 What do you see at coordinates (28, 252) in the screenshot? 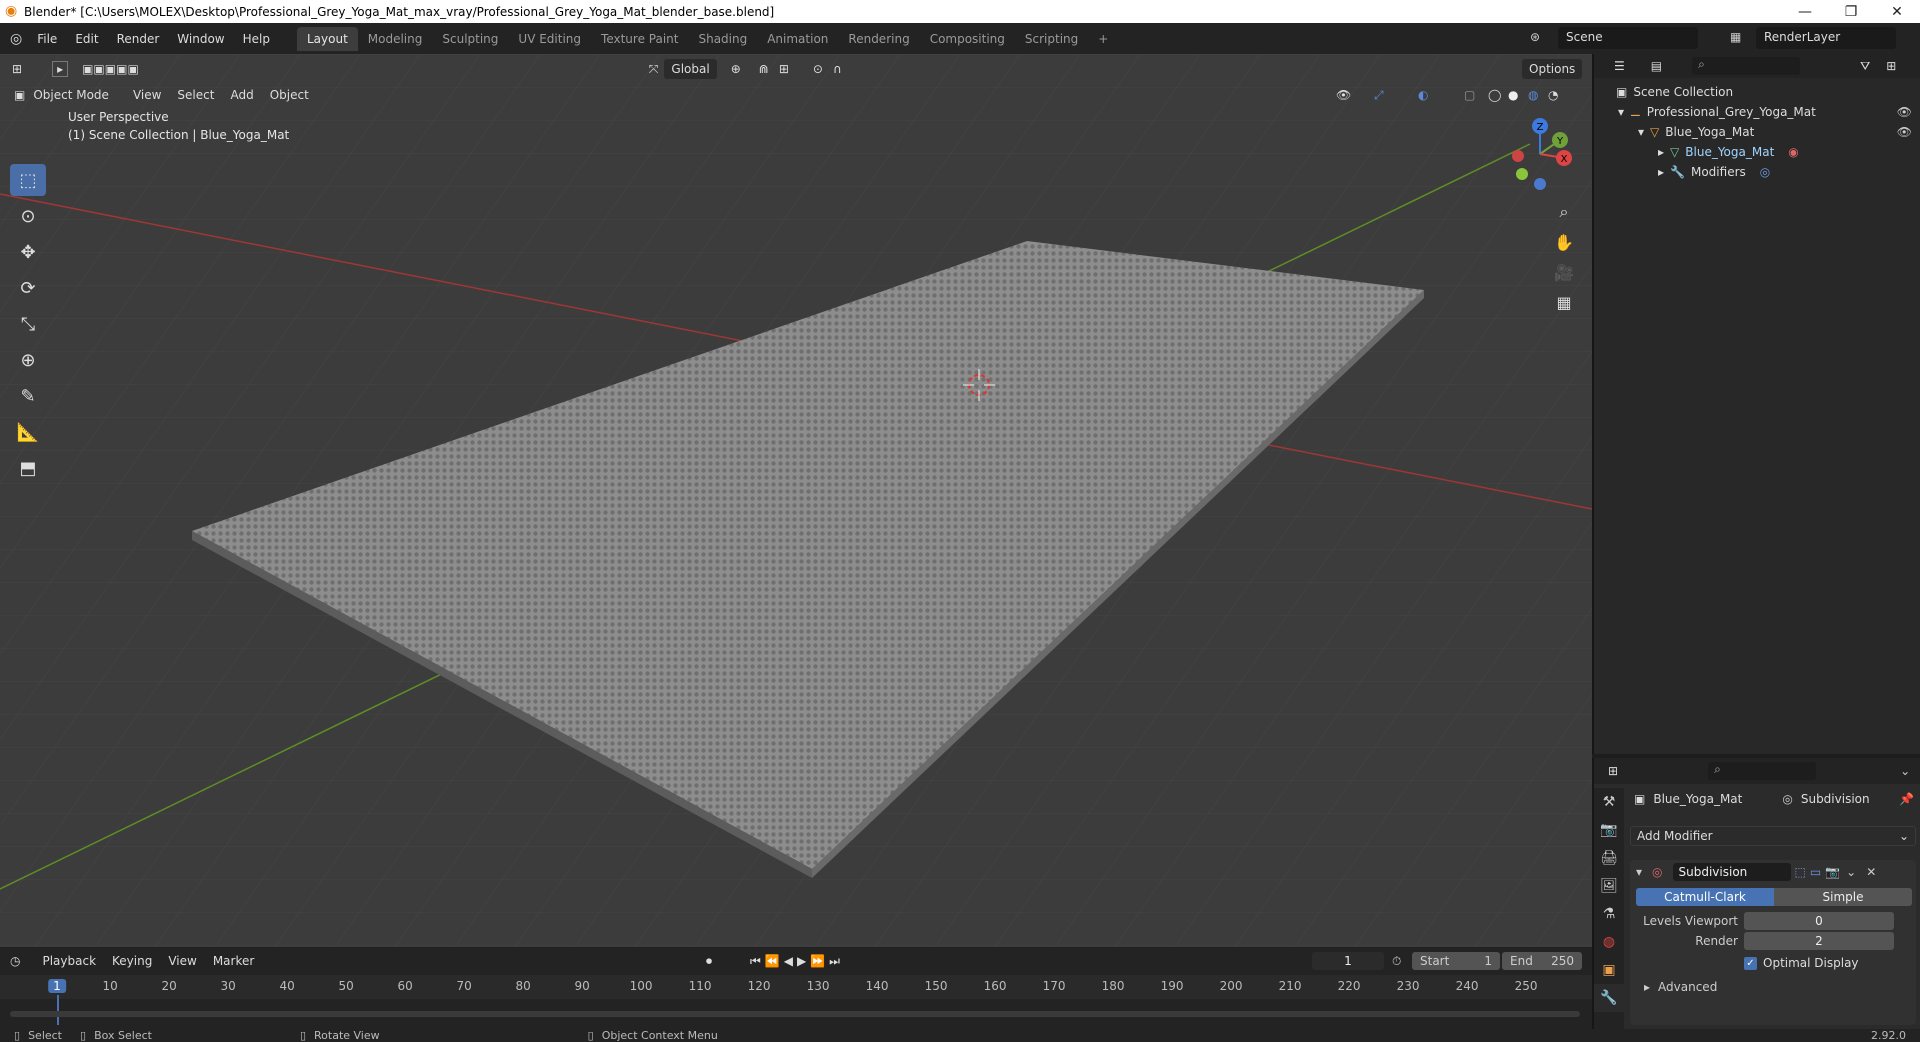
I see `move-tool-icon: ✥` at bounding box center [28, 252].